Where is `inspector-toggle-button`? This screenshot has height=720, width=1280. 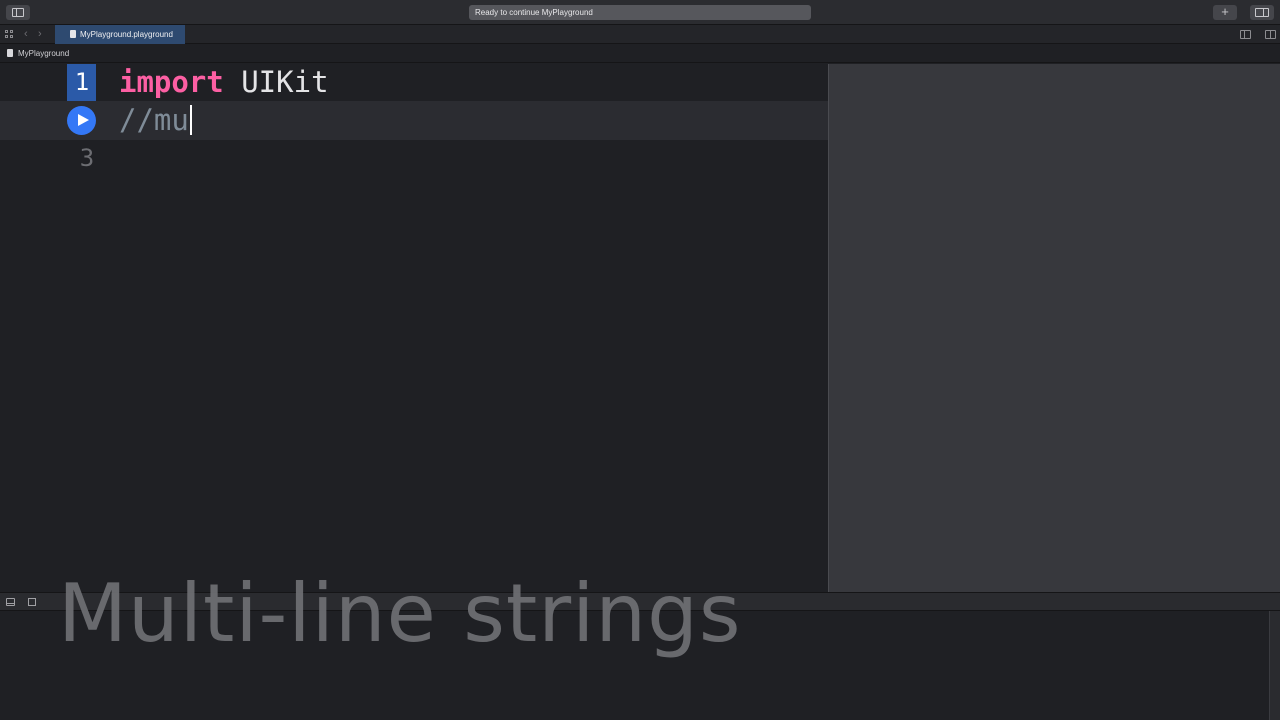 inspector-toggle-button is located at coordinates (1262, 12).